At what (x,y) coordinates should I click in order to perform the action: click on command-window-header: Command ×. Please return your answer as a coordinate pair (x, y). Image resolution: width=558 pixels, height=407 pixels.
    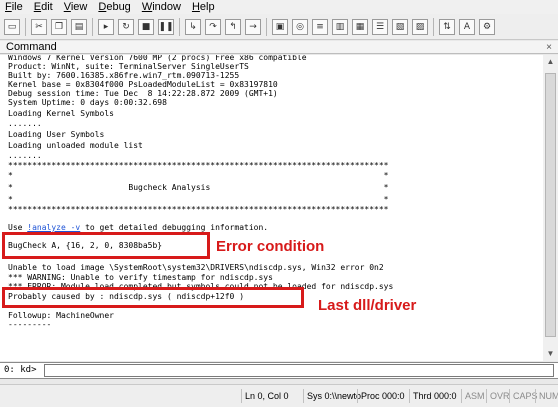
    Looking at the image, I should click on (279, 47).